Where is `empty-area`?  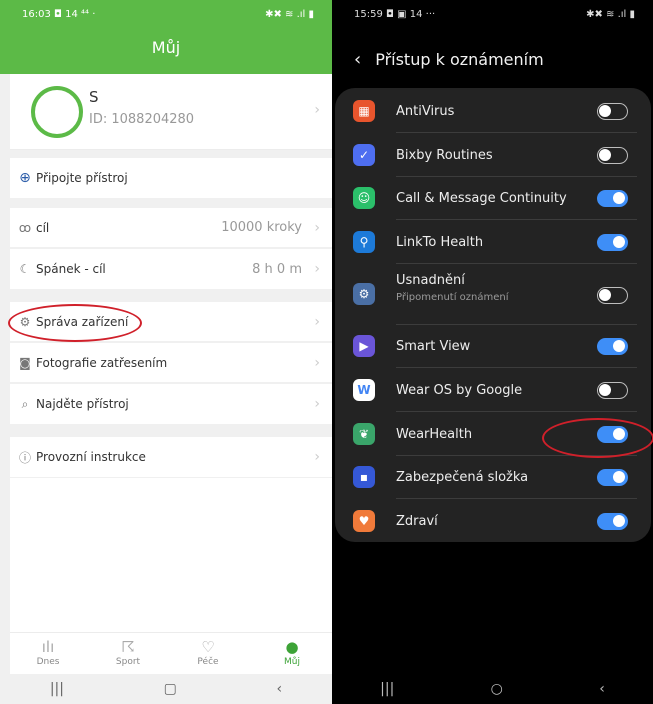 empty-area is located at coordinates (171, 555).